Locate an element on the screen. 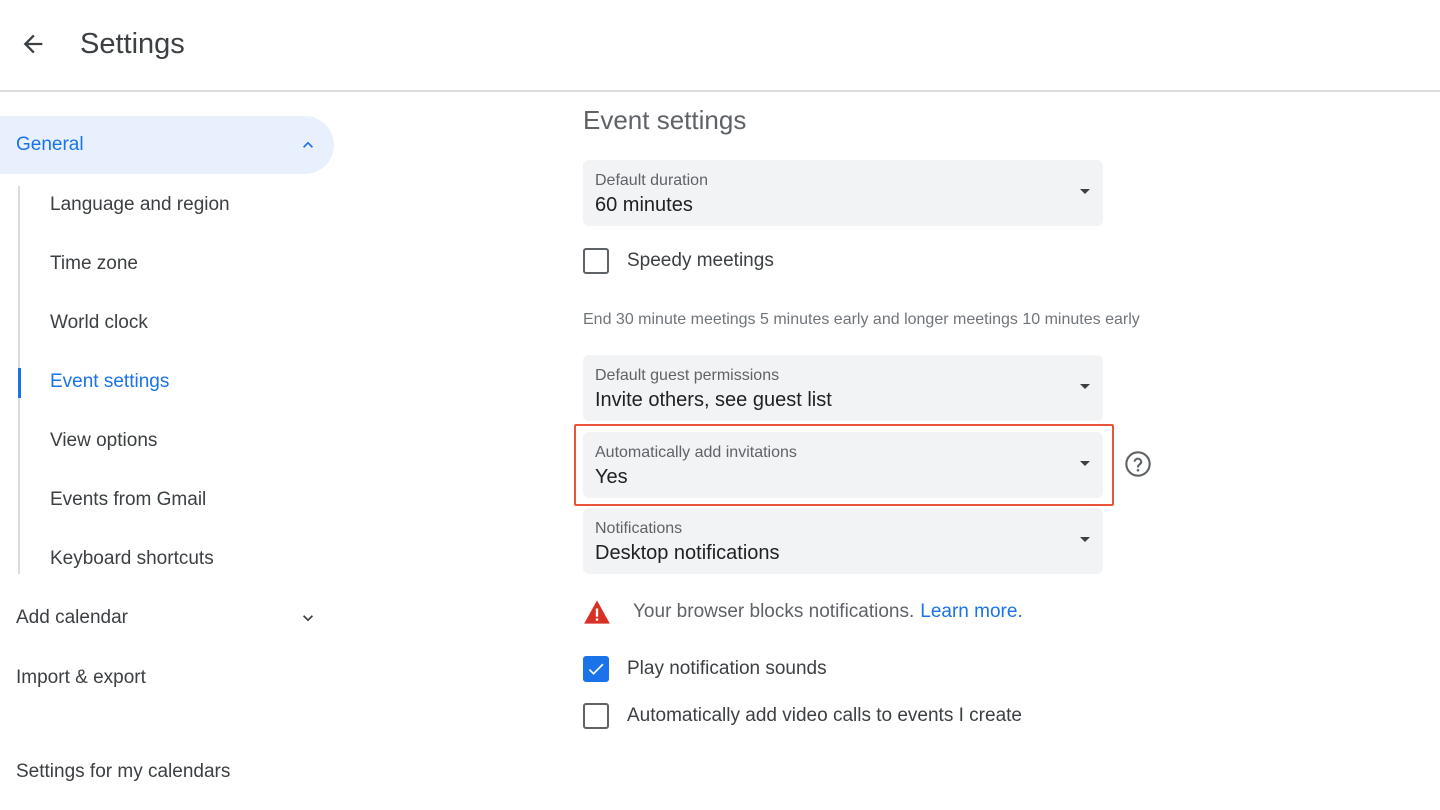  section-title: Event settings is located at coordinates (665, 120).